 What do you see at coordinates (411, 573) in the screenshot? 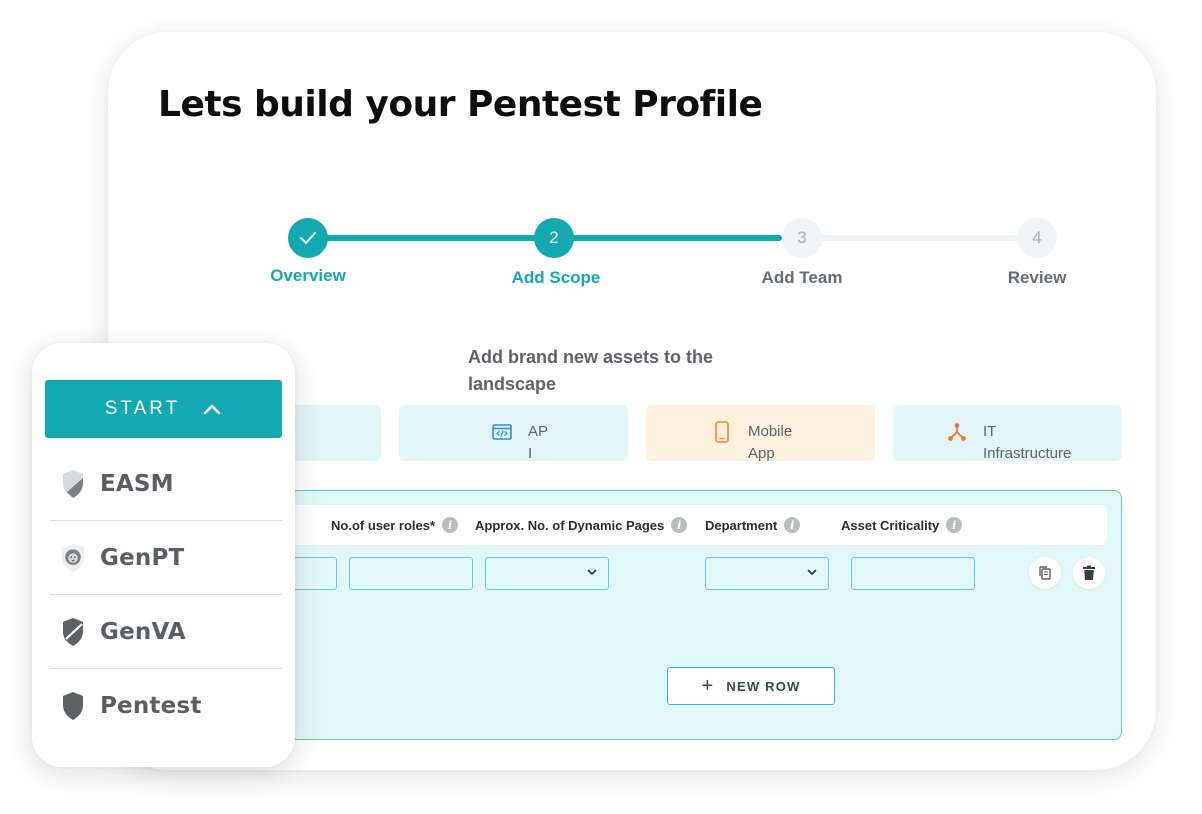
I see `user-roles-input` at bounding box center [411, 573].